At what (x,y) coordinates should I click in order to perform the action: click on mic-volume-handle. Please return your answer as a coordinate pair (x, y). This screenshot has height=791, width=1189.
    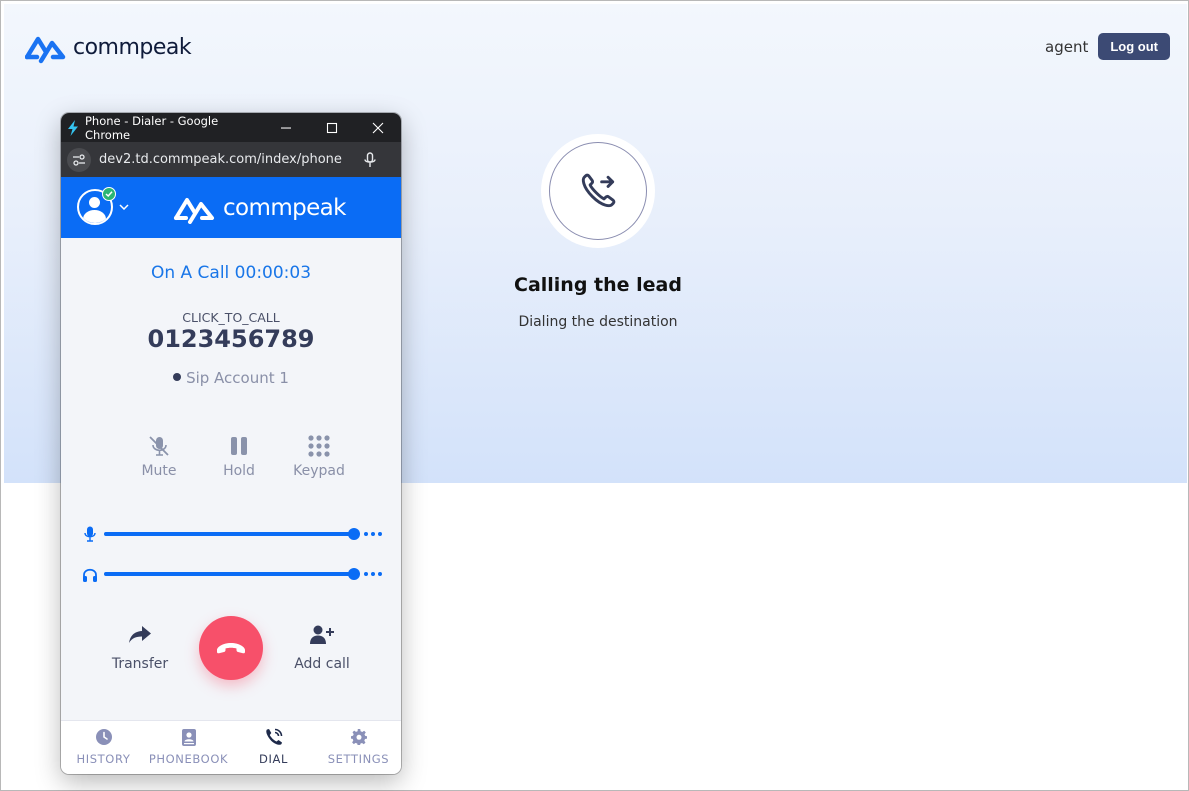
    Looking at the image, I should click on (354, 534).